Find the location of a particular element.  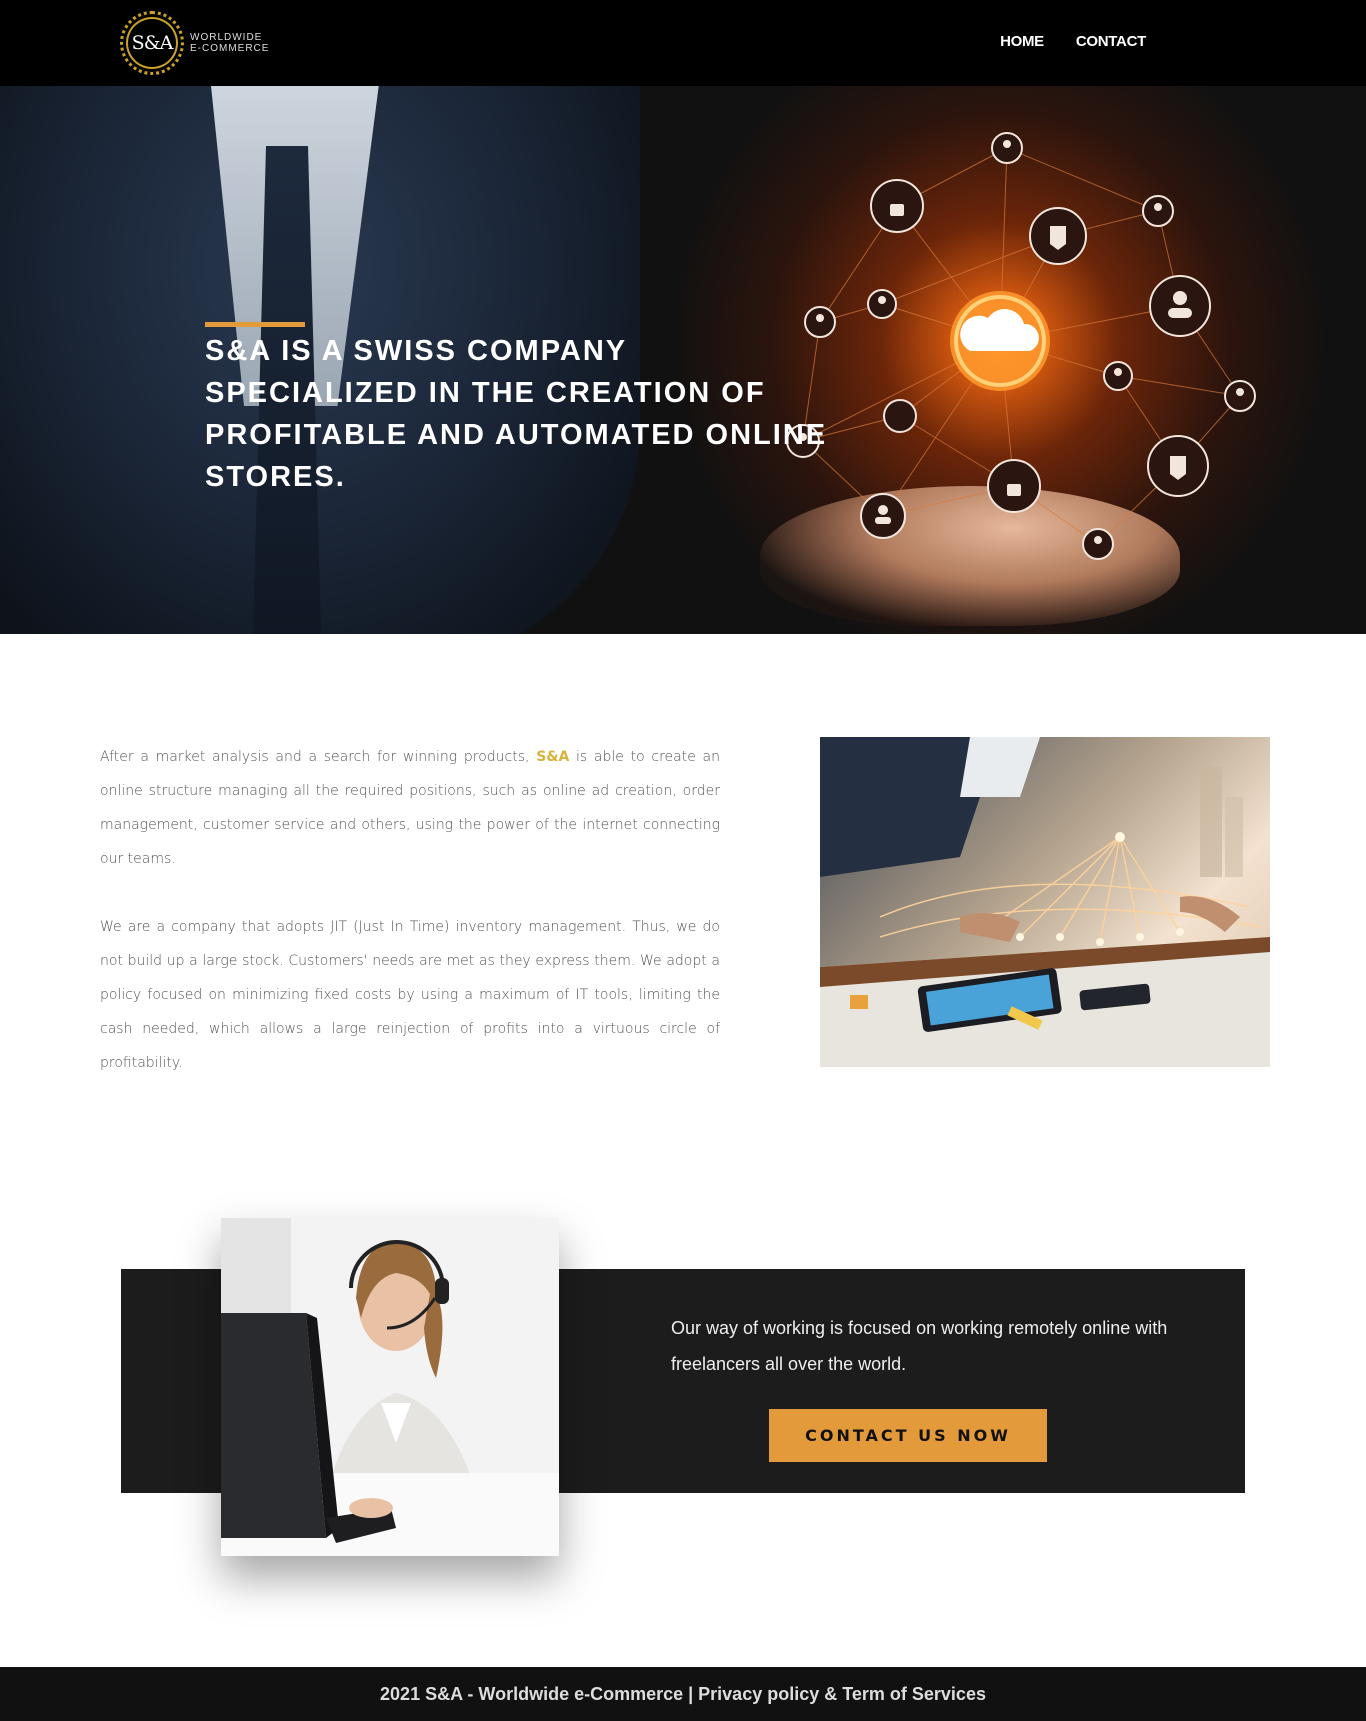

nav-contact-link: CONTACT is located at coordinates (1111, 41).